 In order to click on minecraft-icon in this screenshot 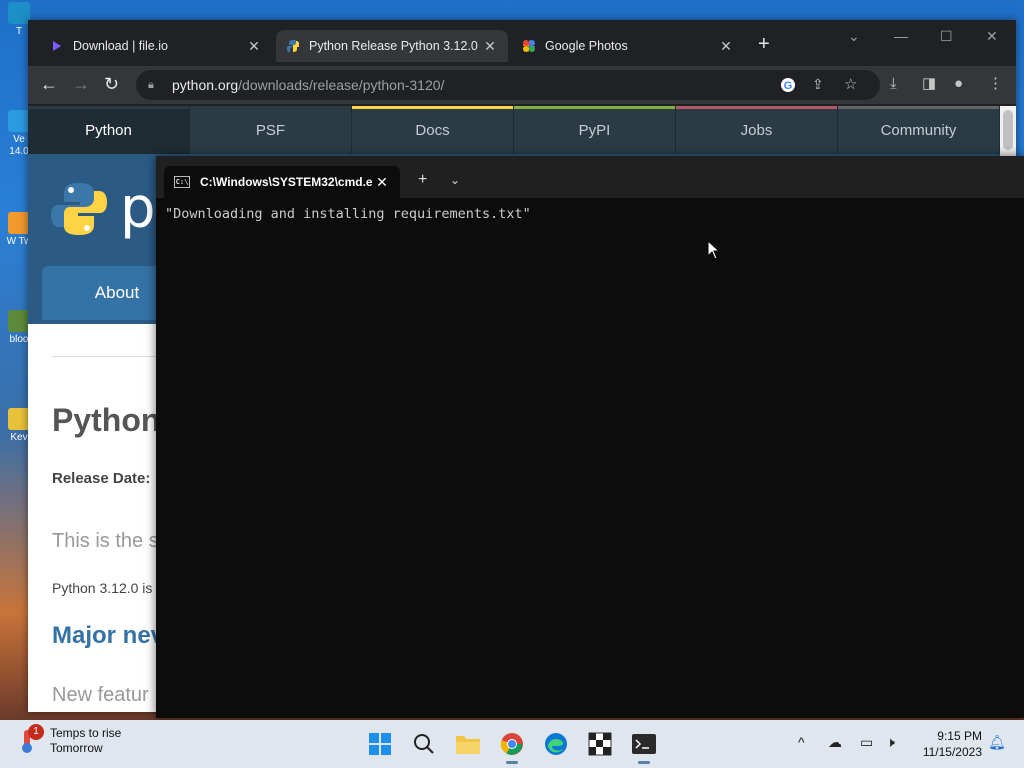, I will do `click(19, 321)`.